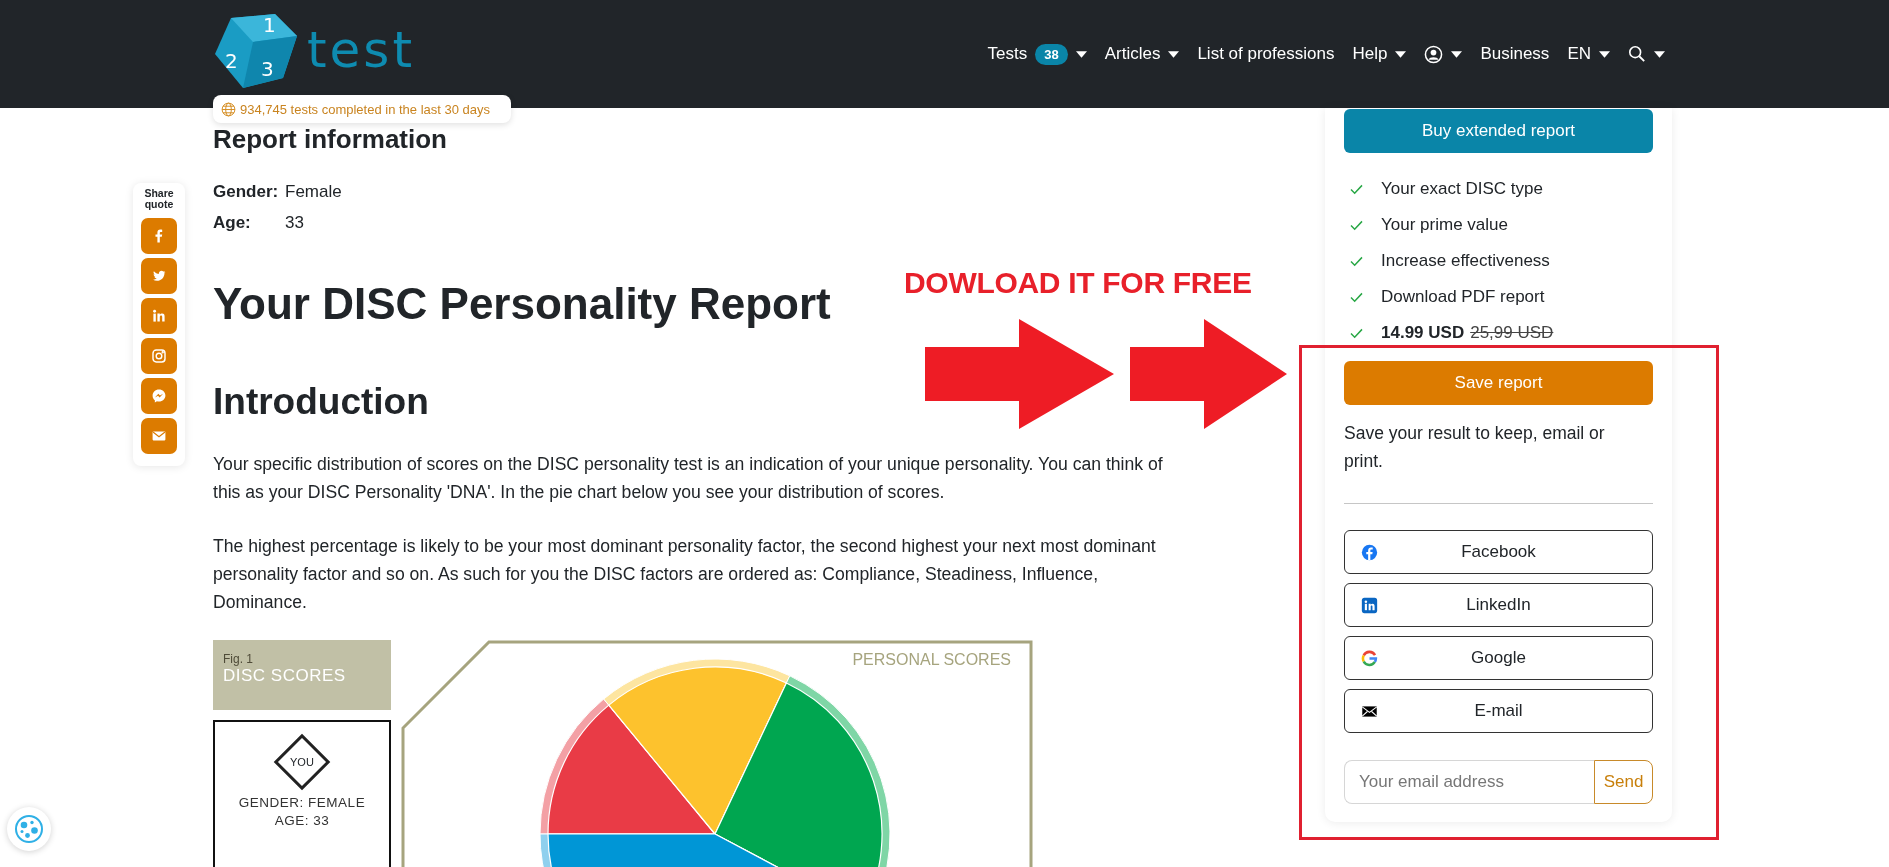 The image size is (1889, 867). What do you see at coordinates (361, 50) in the screenshot?
I see `logo-text: test` at bounding box center [361, 50].